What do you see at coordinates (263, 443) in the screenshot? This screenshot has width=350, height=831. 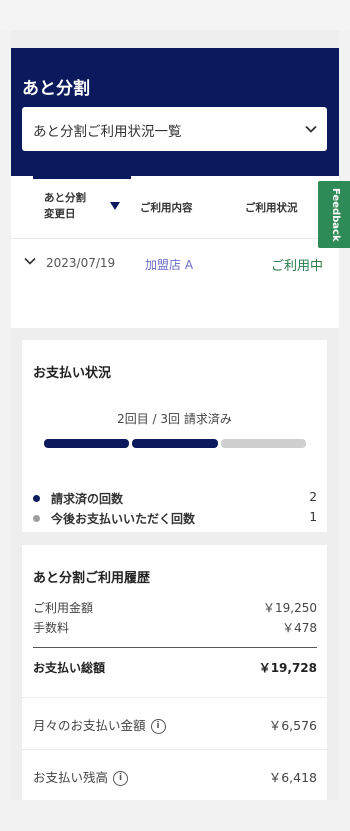 I see `progress-segment-remaining` at bounding box center [263, 443].